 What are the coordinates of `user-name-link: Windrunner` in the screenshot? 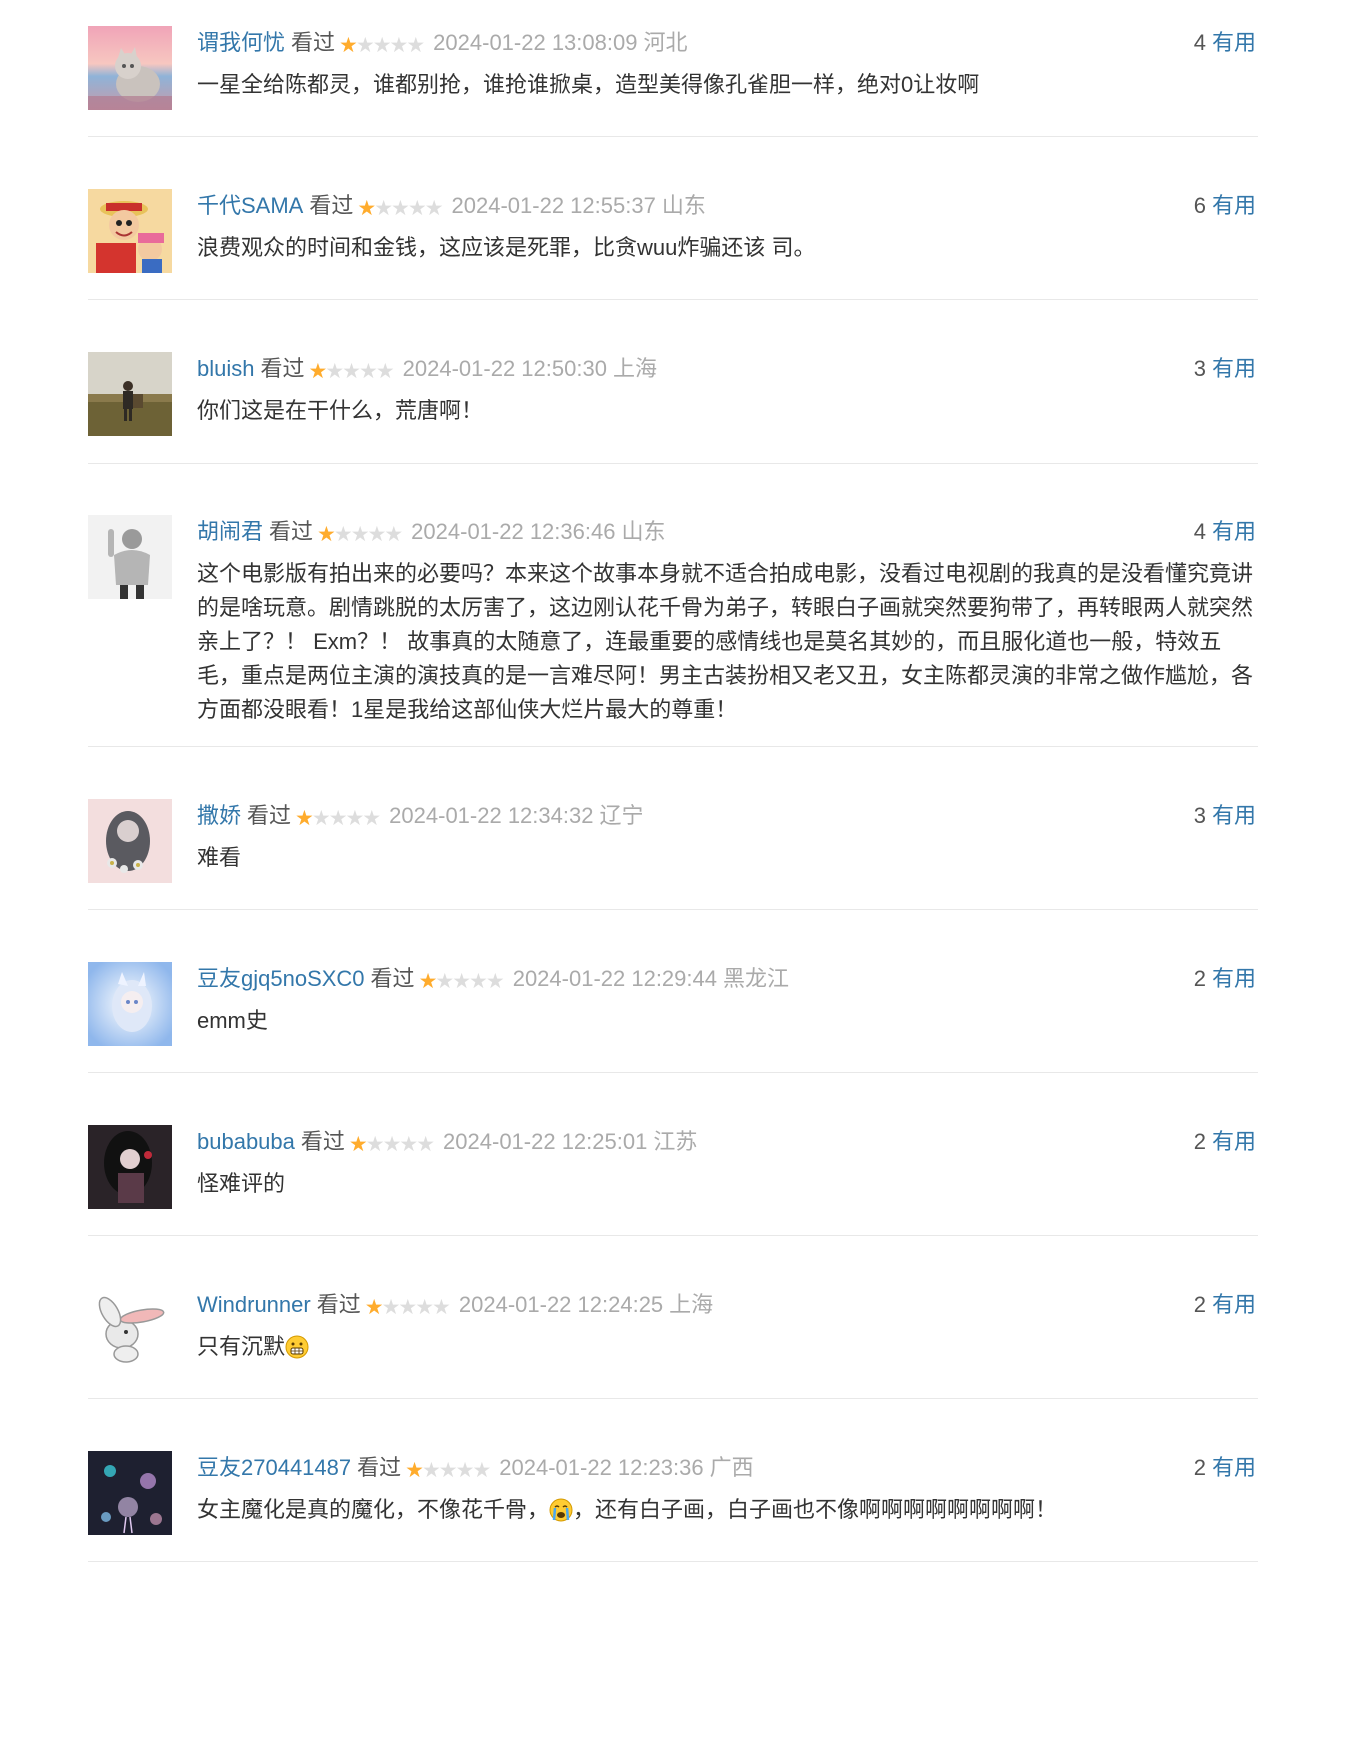 It's located at (254, 1304).